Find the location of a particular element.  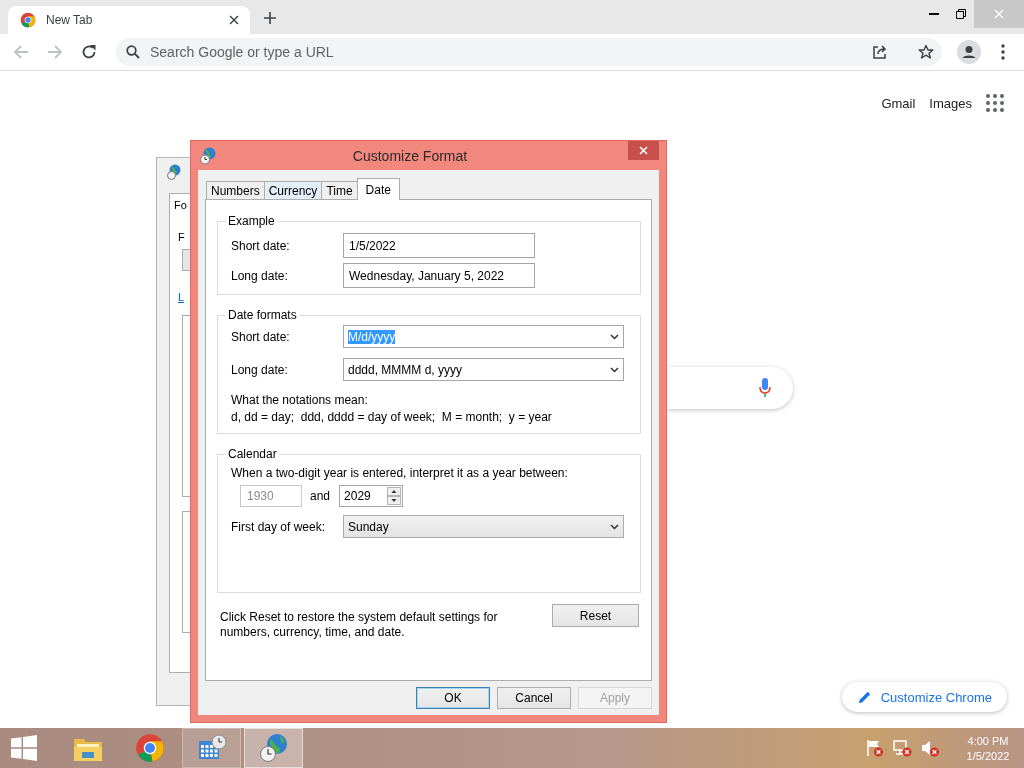

flag-icon is located at coordinates (875, 748).